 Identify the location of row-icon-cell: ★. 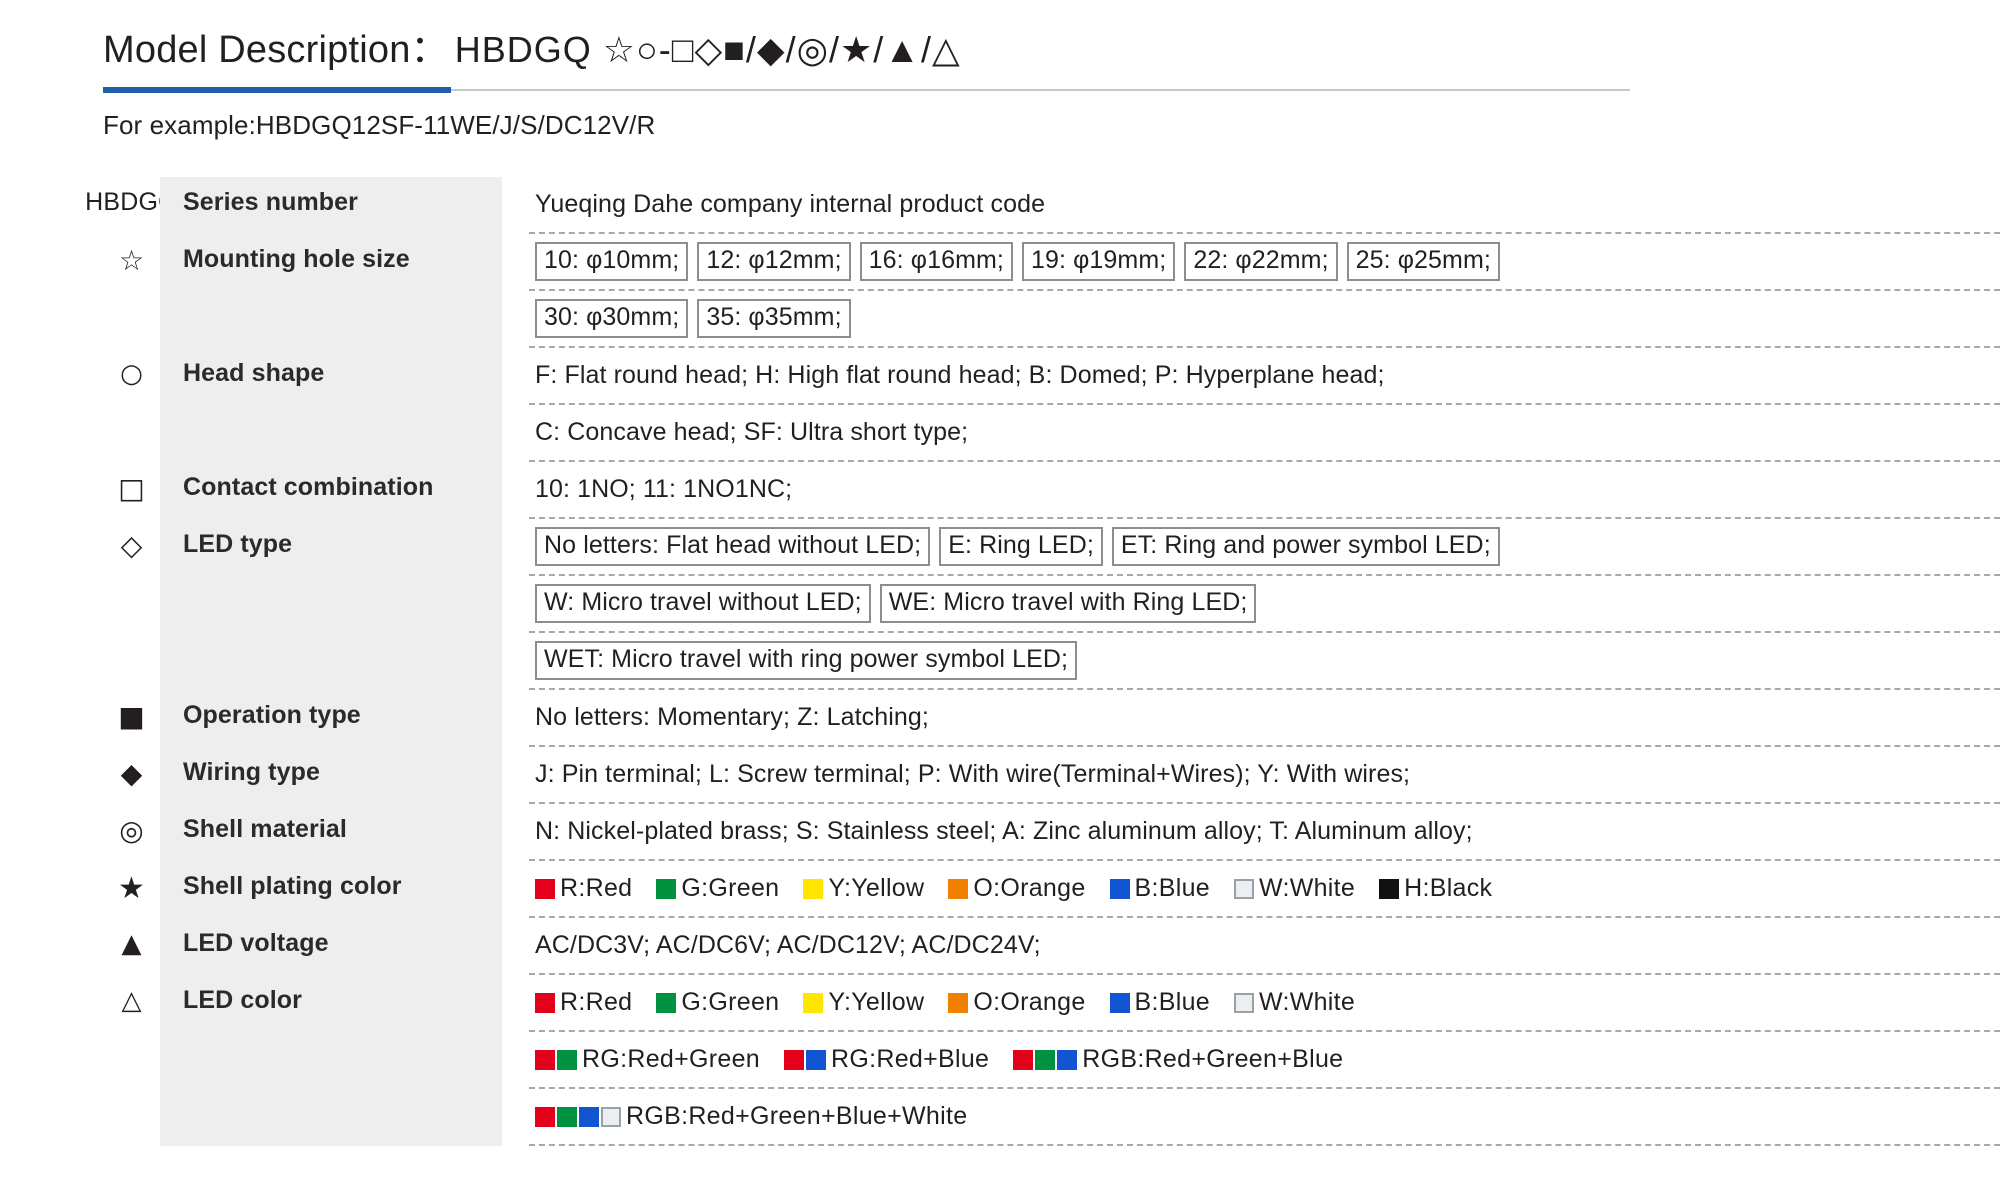
(131, 889).